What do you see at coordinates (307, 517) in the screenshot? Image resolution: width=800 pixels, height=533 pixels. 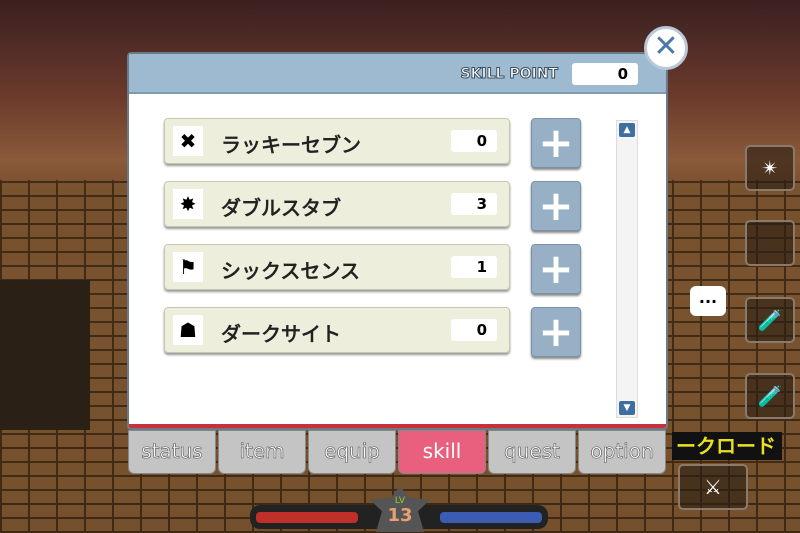 I see `hp-bar` at bounding box center [307, 517].